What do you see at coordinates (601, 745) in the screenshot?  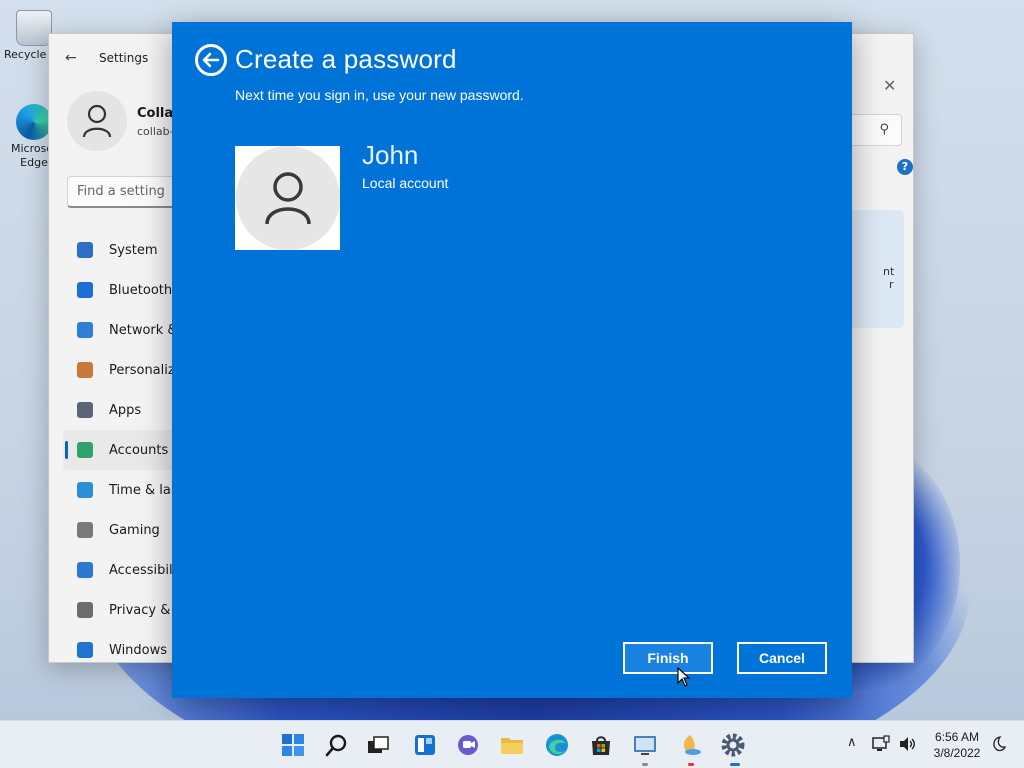 I see `store-icon` at bounding box center [601, 745].